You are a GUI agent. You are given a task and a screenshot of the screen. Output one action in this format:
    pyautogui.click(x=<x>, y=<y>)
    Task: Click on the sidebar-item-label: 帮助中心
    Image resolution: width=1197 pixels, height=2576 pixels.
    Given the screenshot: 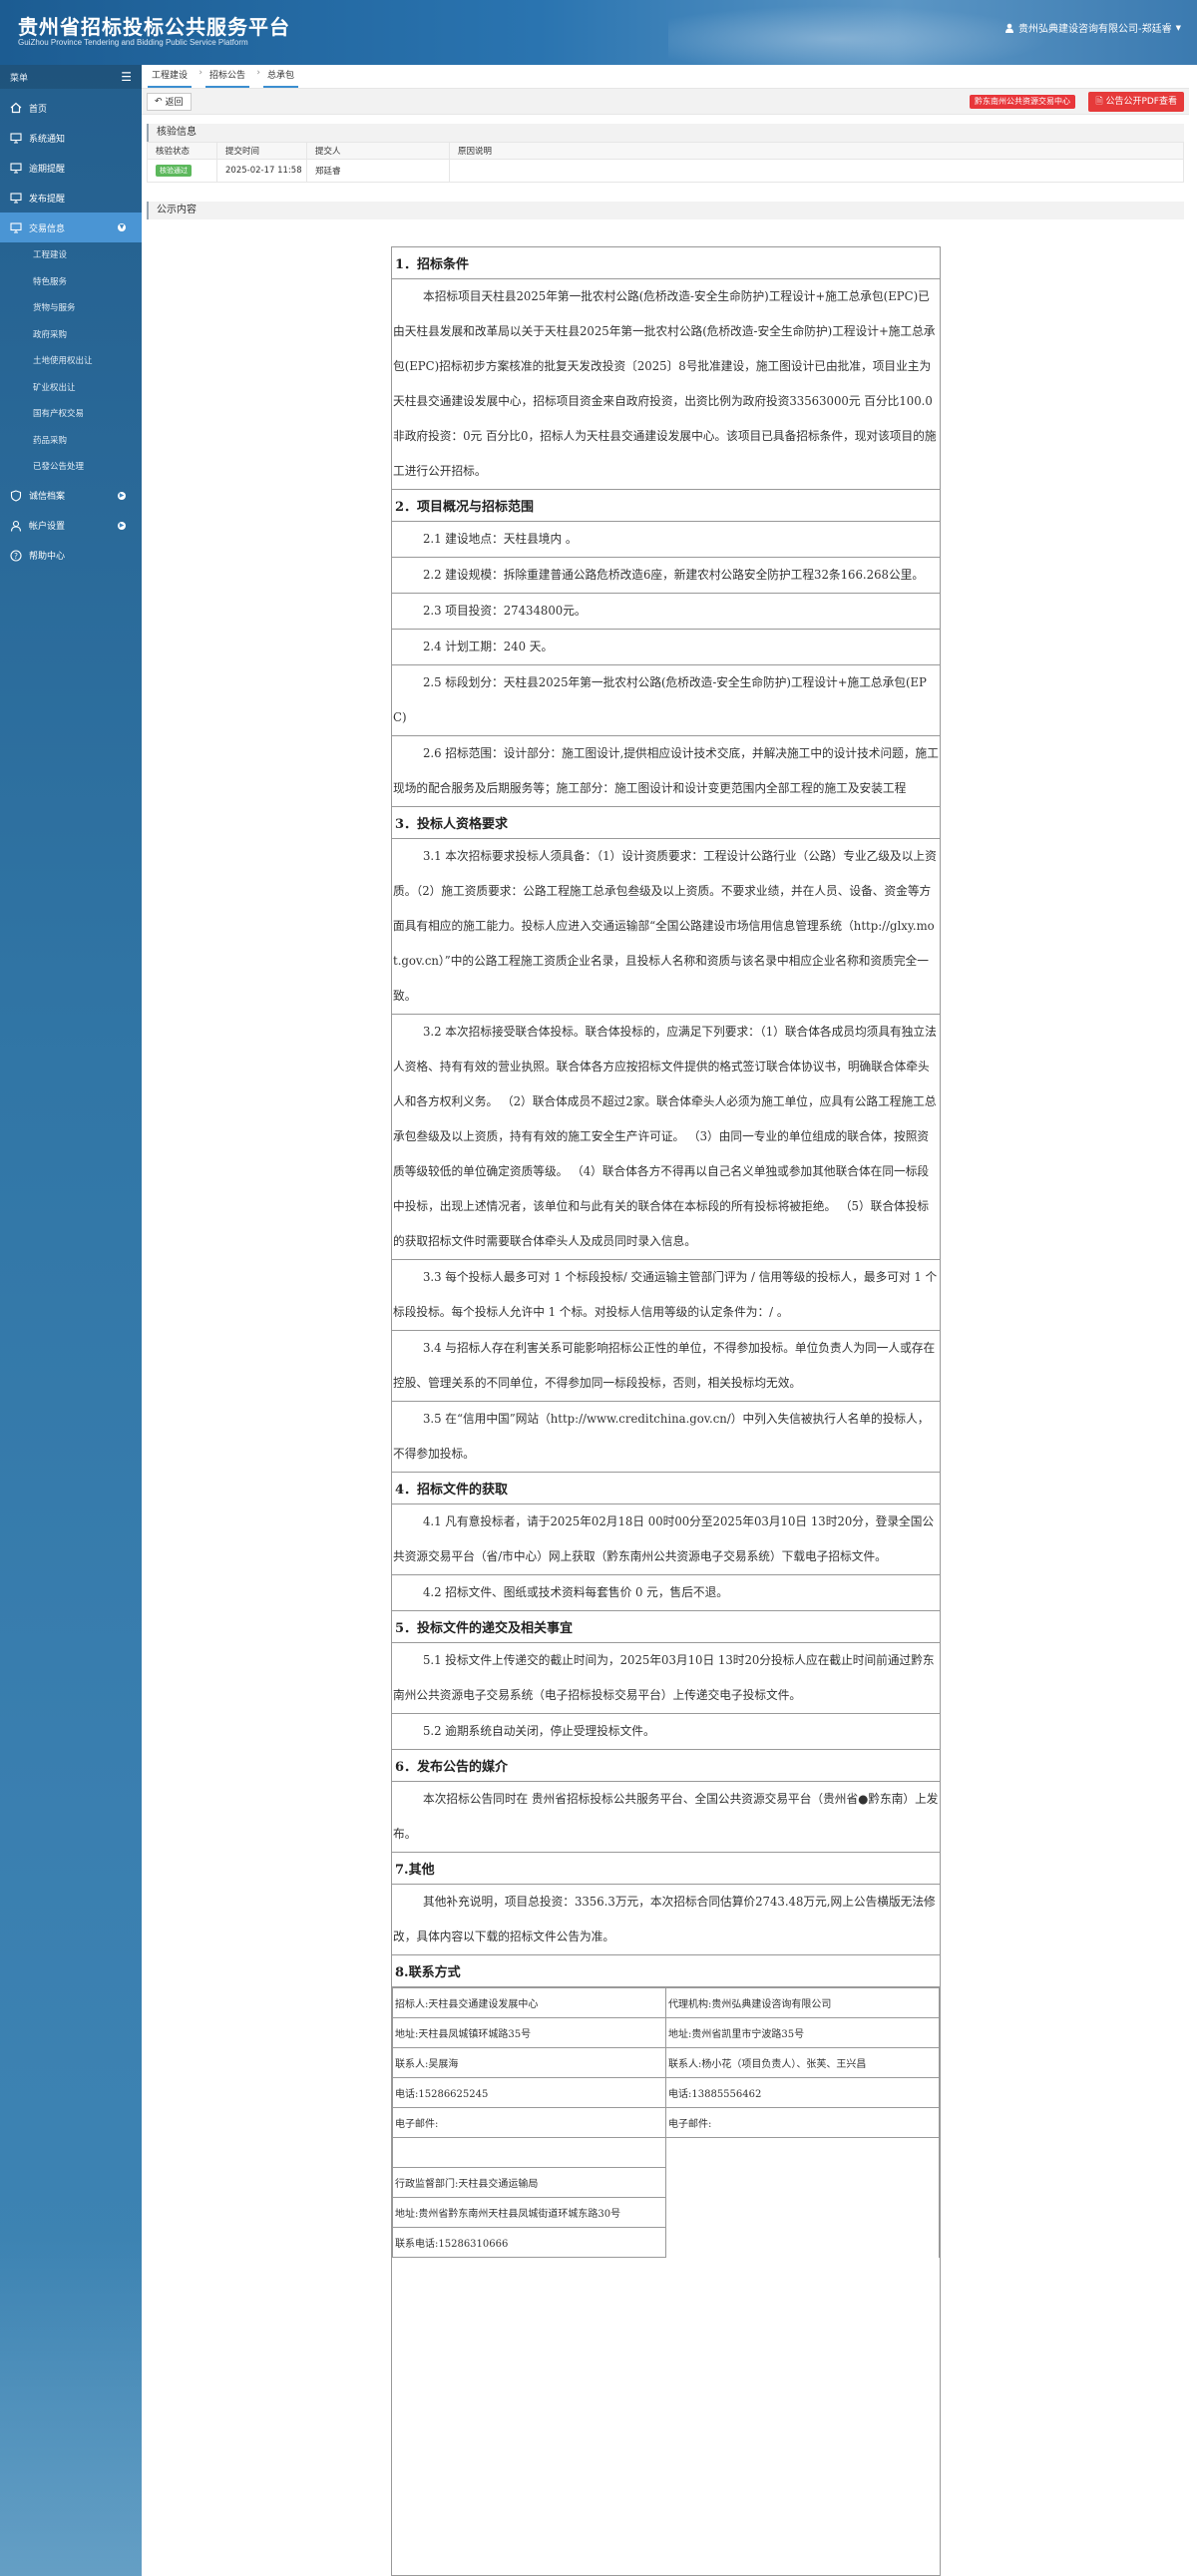 What is the action you would take?
    pyautogui.click(x=47, y=557)
    